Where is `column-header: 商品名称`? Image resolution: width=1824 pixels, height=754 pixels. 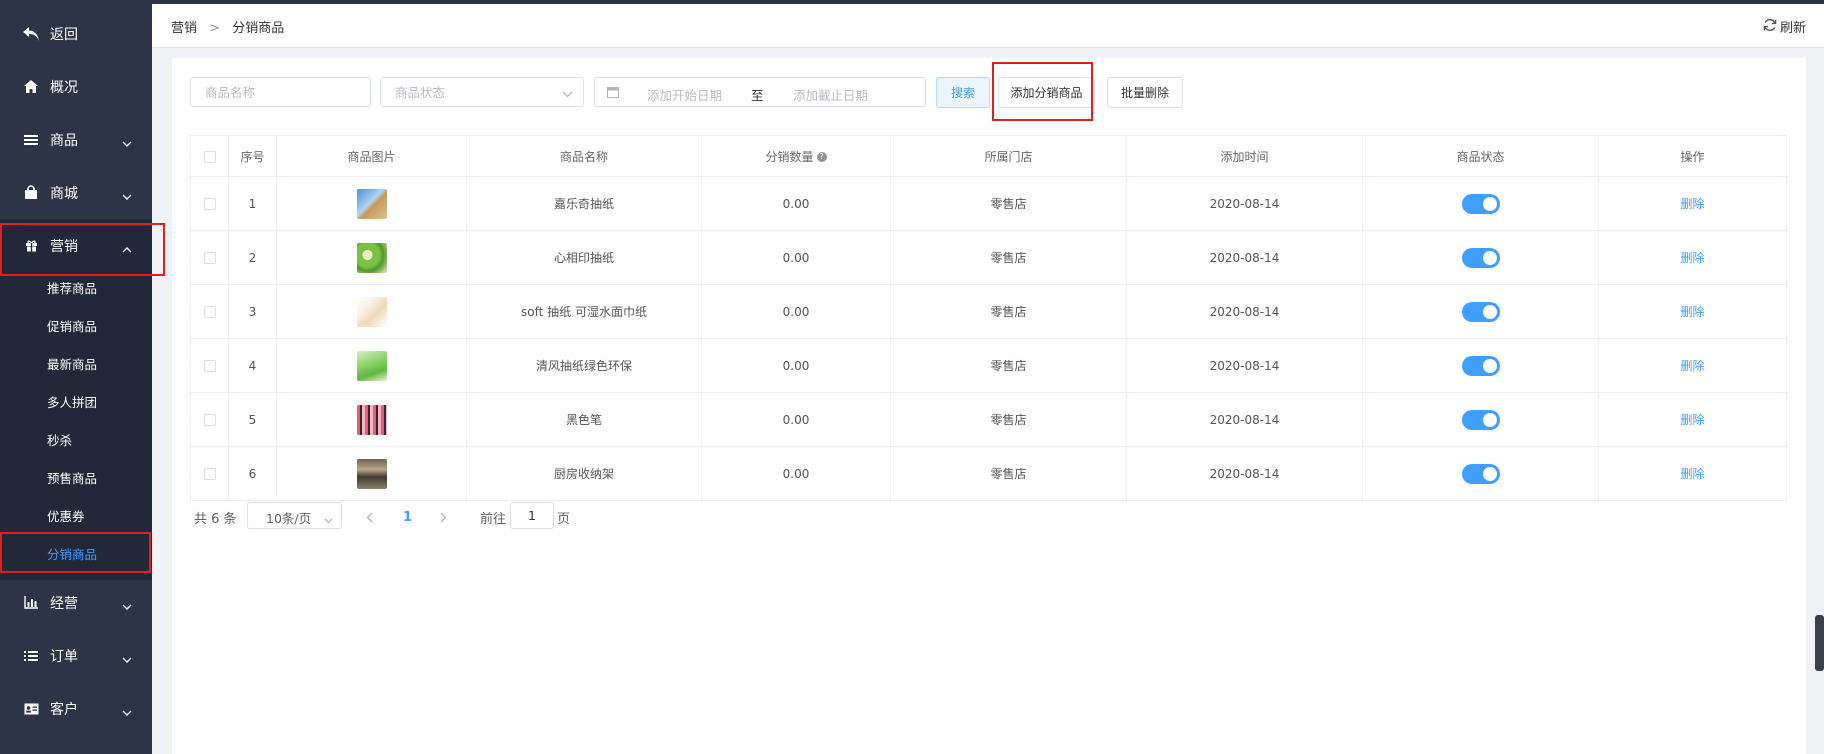
column-header: 商品名称 is located at coordinates (584, 156).